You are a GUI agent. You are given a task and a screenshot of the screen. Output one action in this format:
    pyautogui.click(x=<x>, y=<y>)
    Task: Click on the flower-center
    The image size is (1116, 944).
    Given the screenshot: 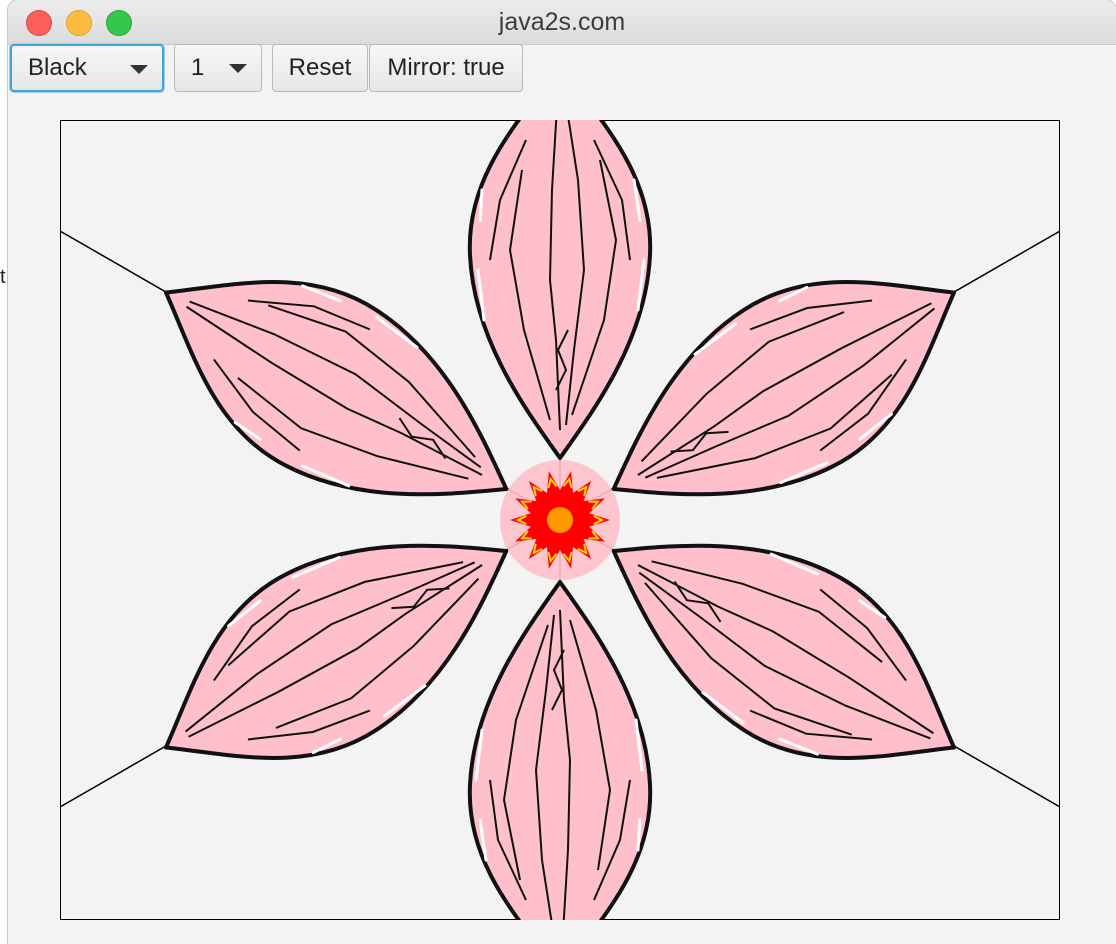 What is the action you would take?
    pyautogui.click(x=560, y=520)
    